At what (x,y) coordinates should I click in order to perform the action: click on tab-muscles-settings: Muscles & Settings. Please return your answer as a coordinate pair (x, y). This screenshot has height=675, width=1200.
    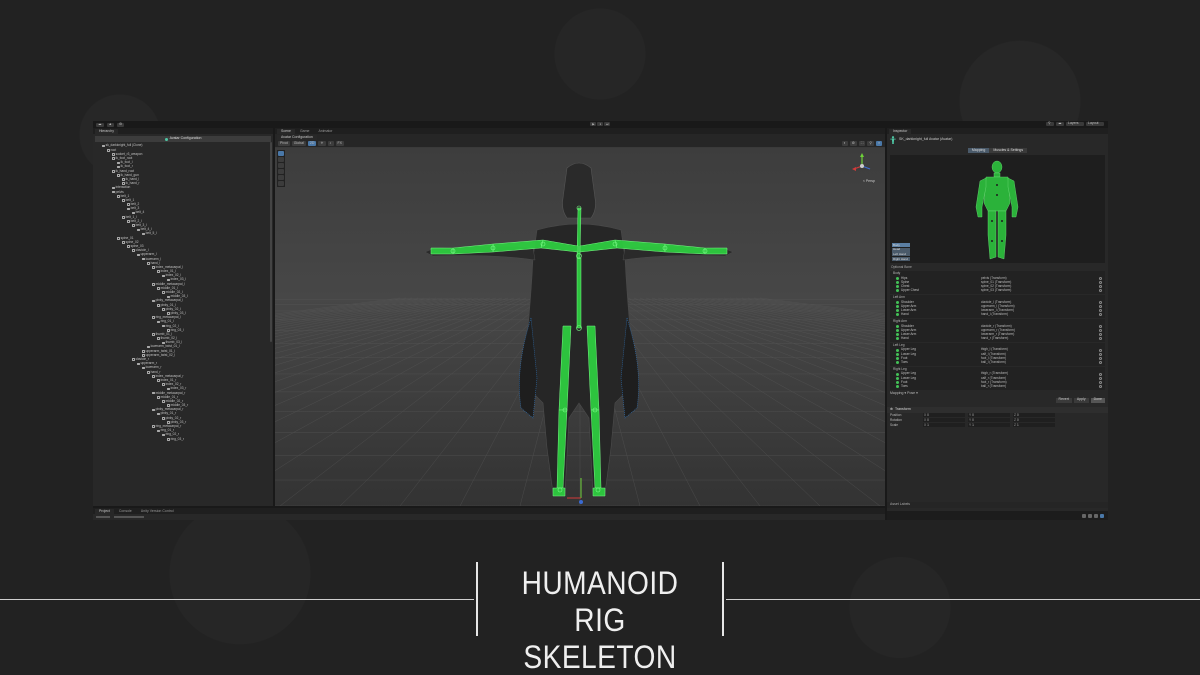
    Looking at the image, I should click on (1008, 150).